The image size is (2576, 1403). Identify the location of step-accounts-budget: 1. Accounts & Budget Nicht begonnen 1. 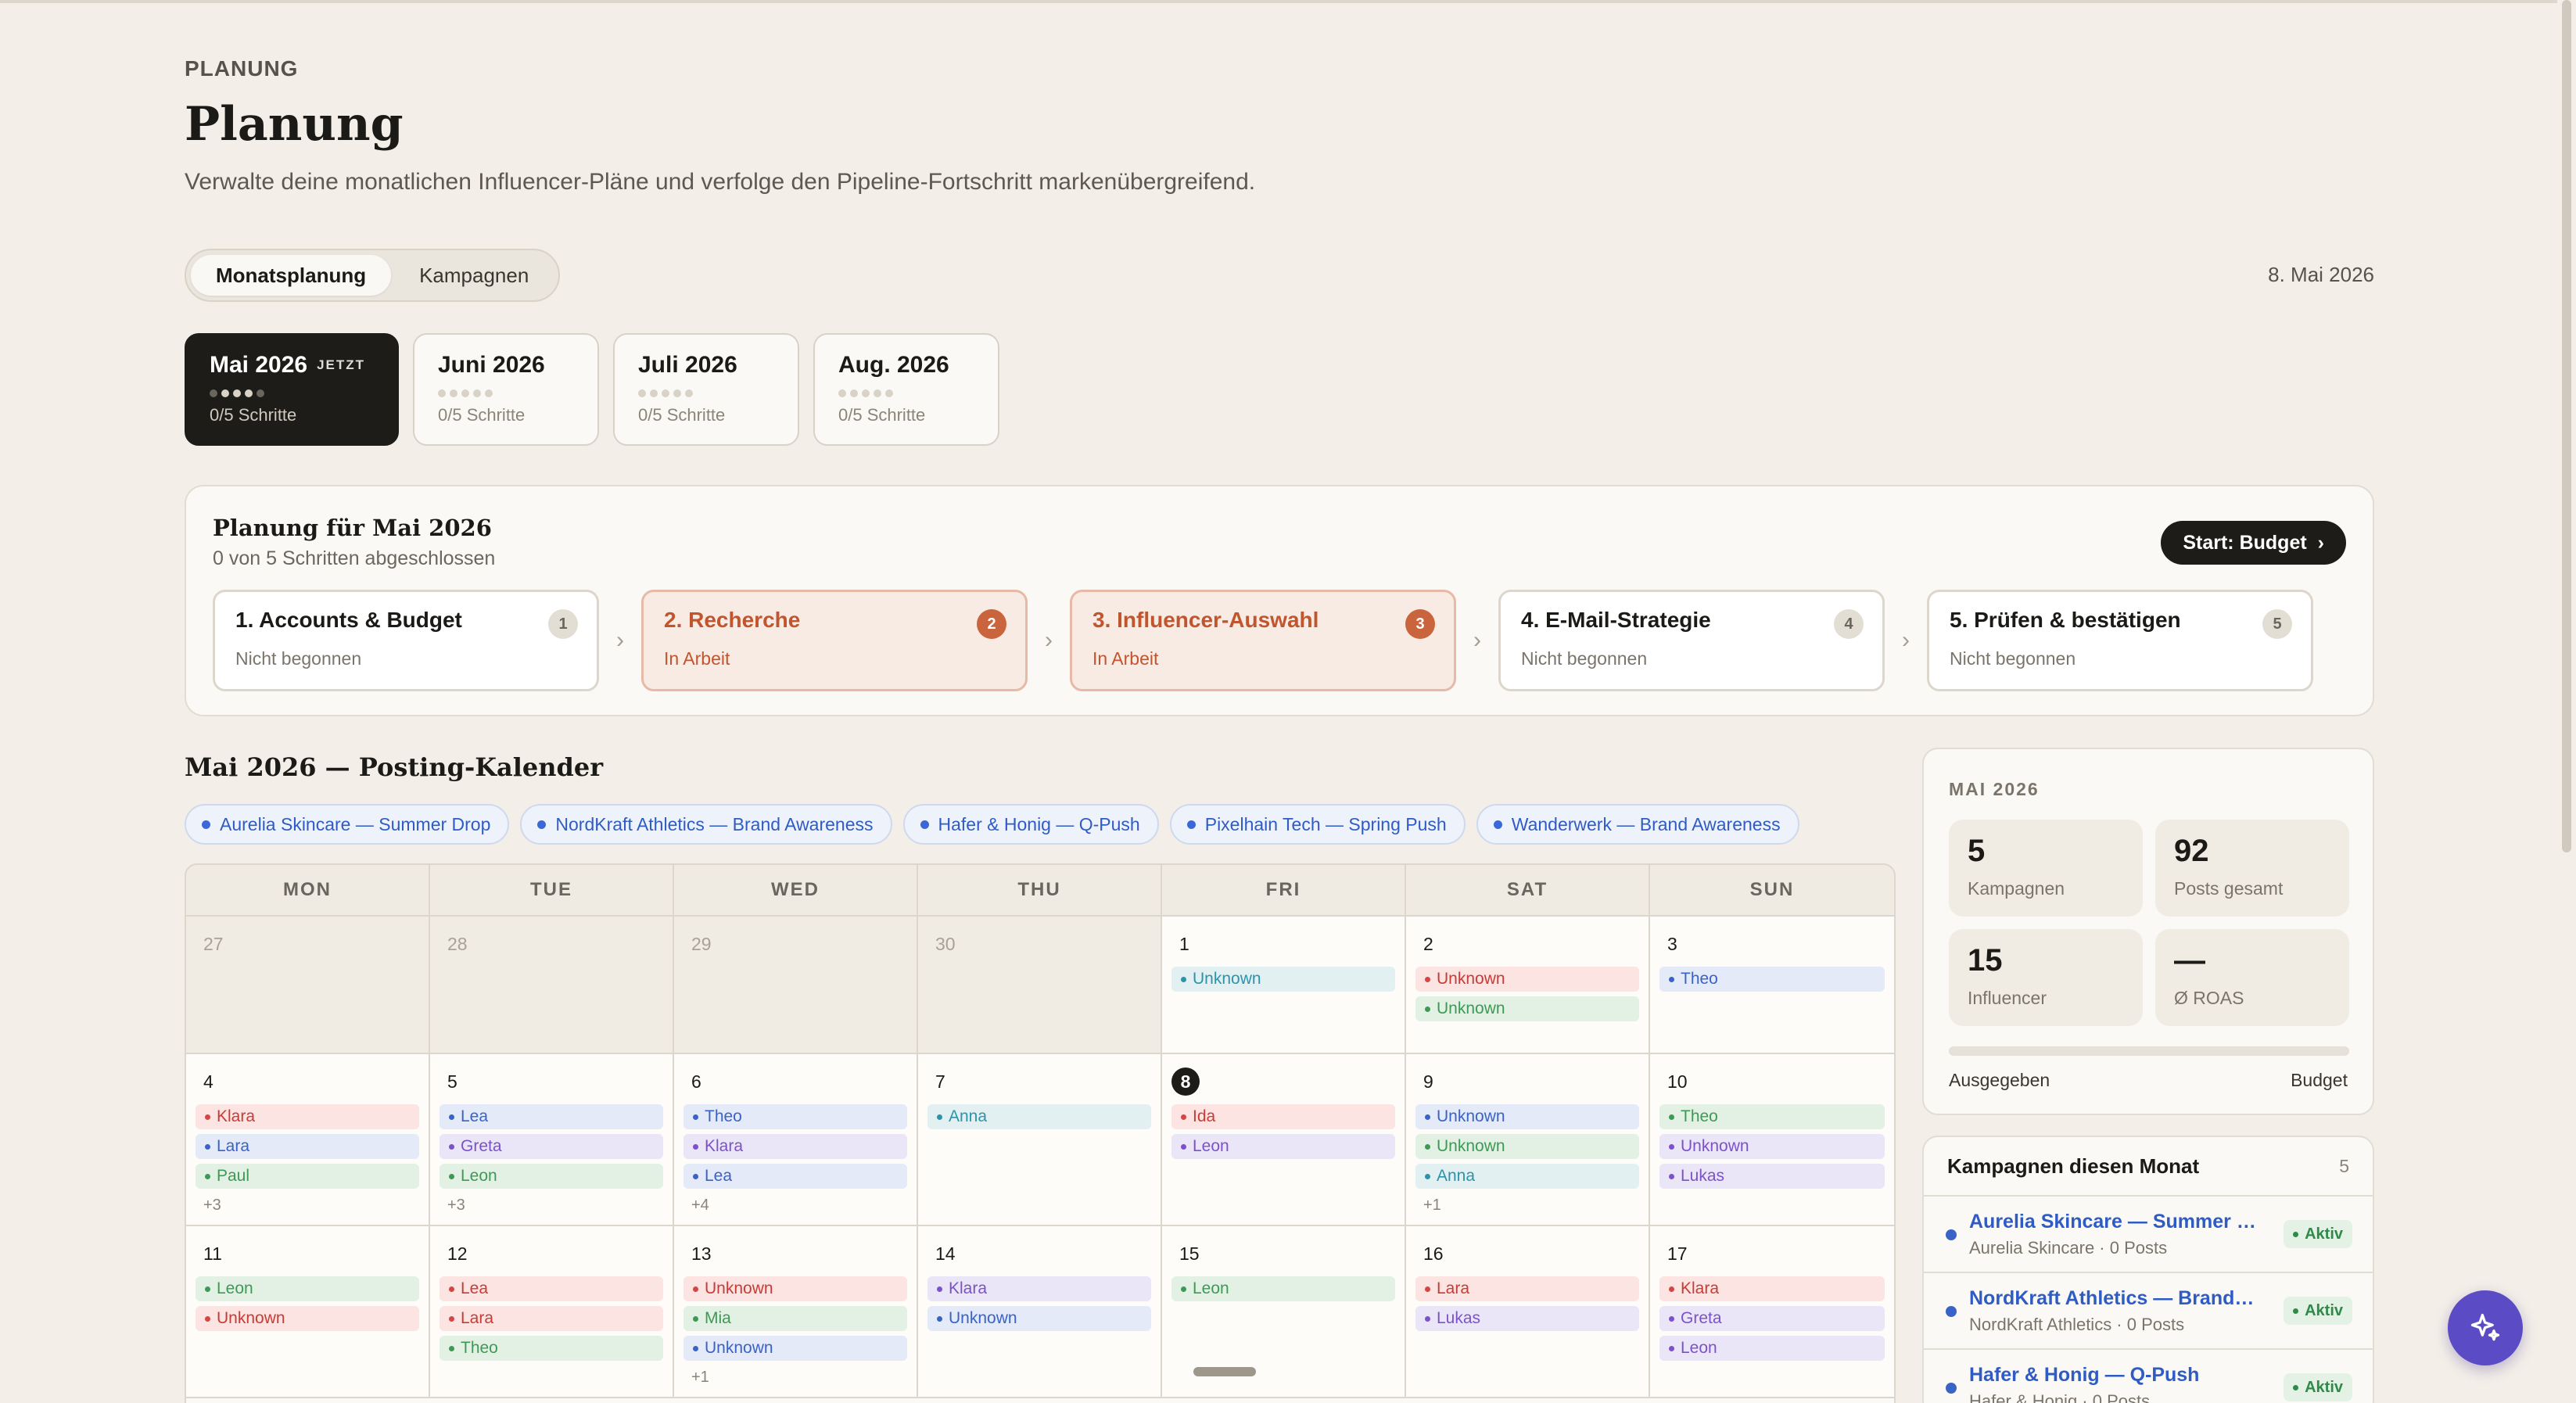
(406, 640).